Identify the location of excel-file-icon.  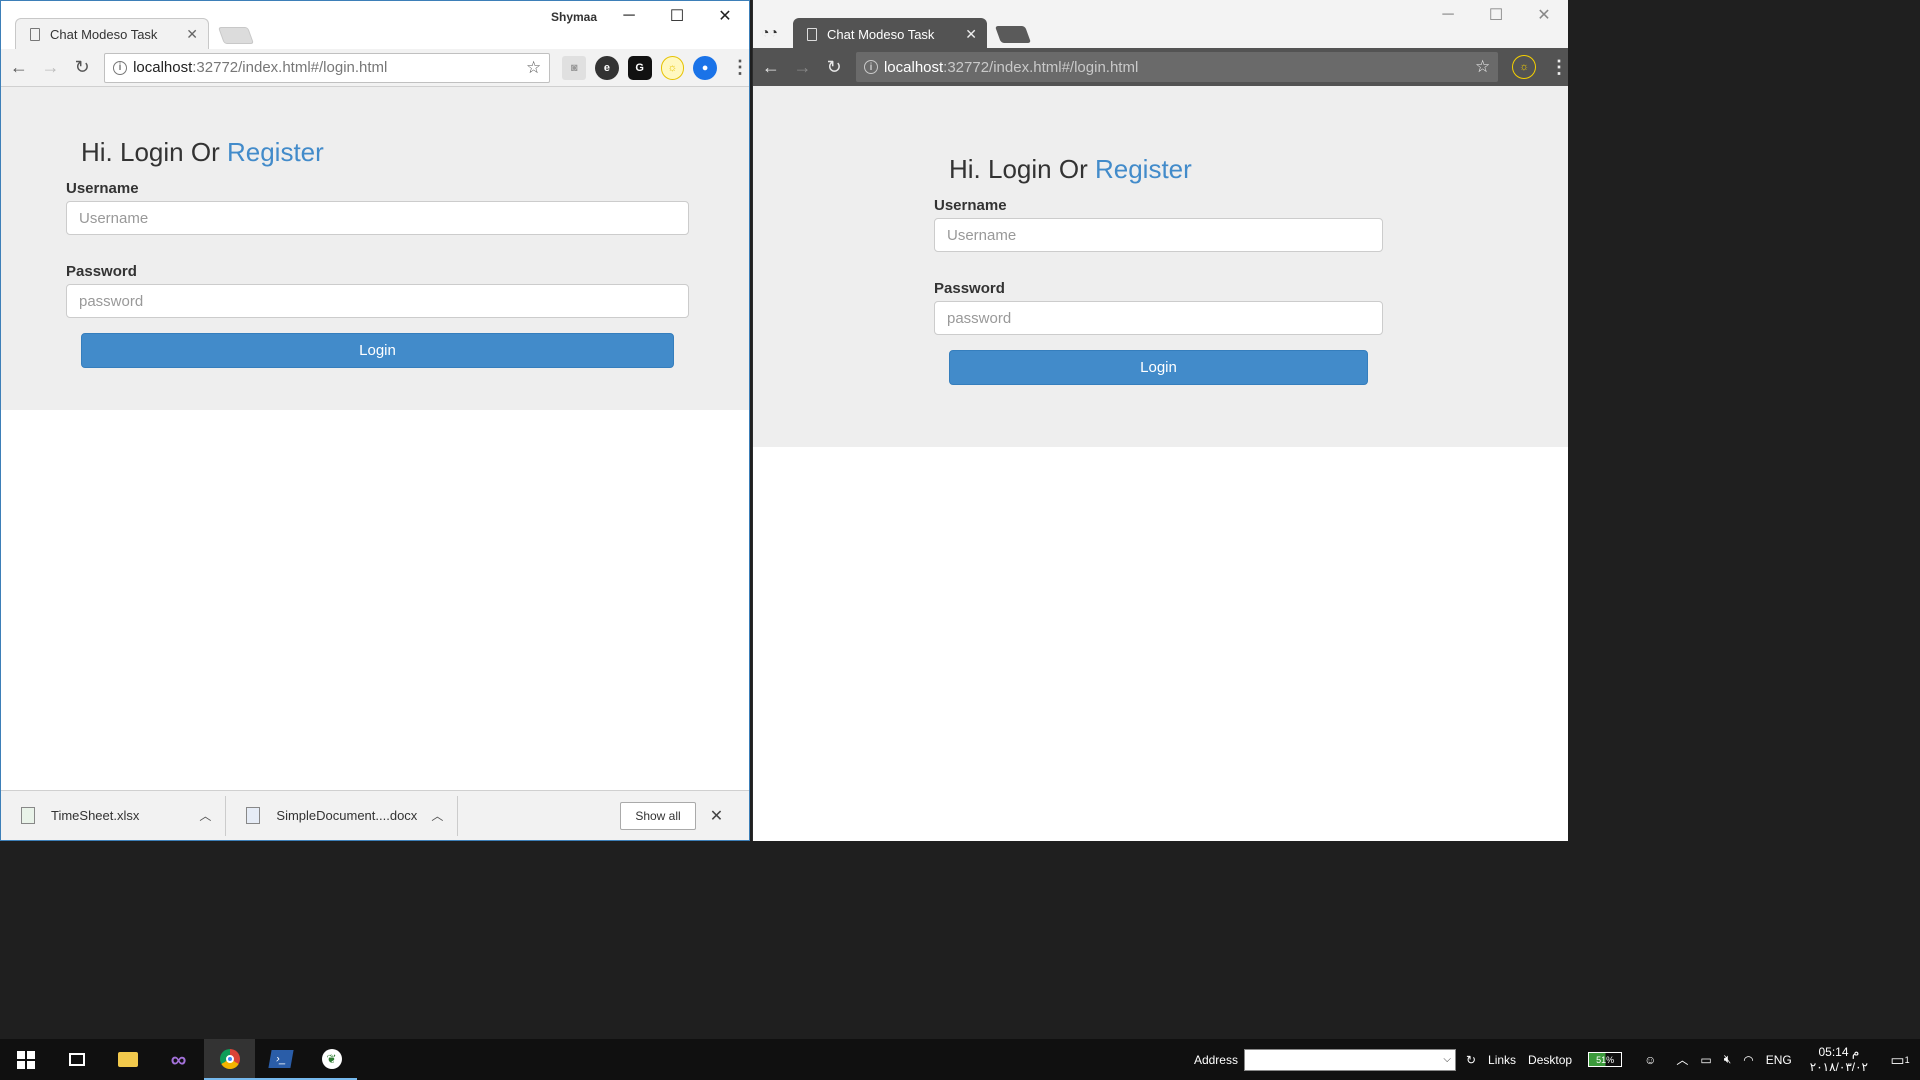
(28, 815).